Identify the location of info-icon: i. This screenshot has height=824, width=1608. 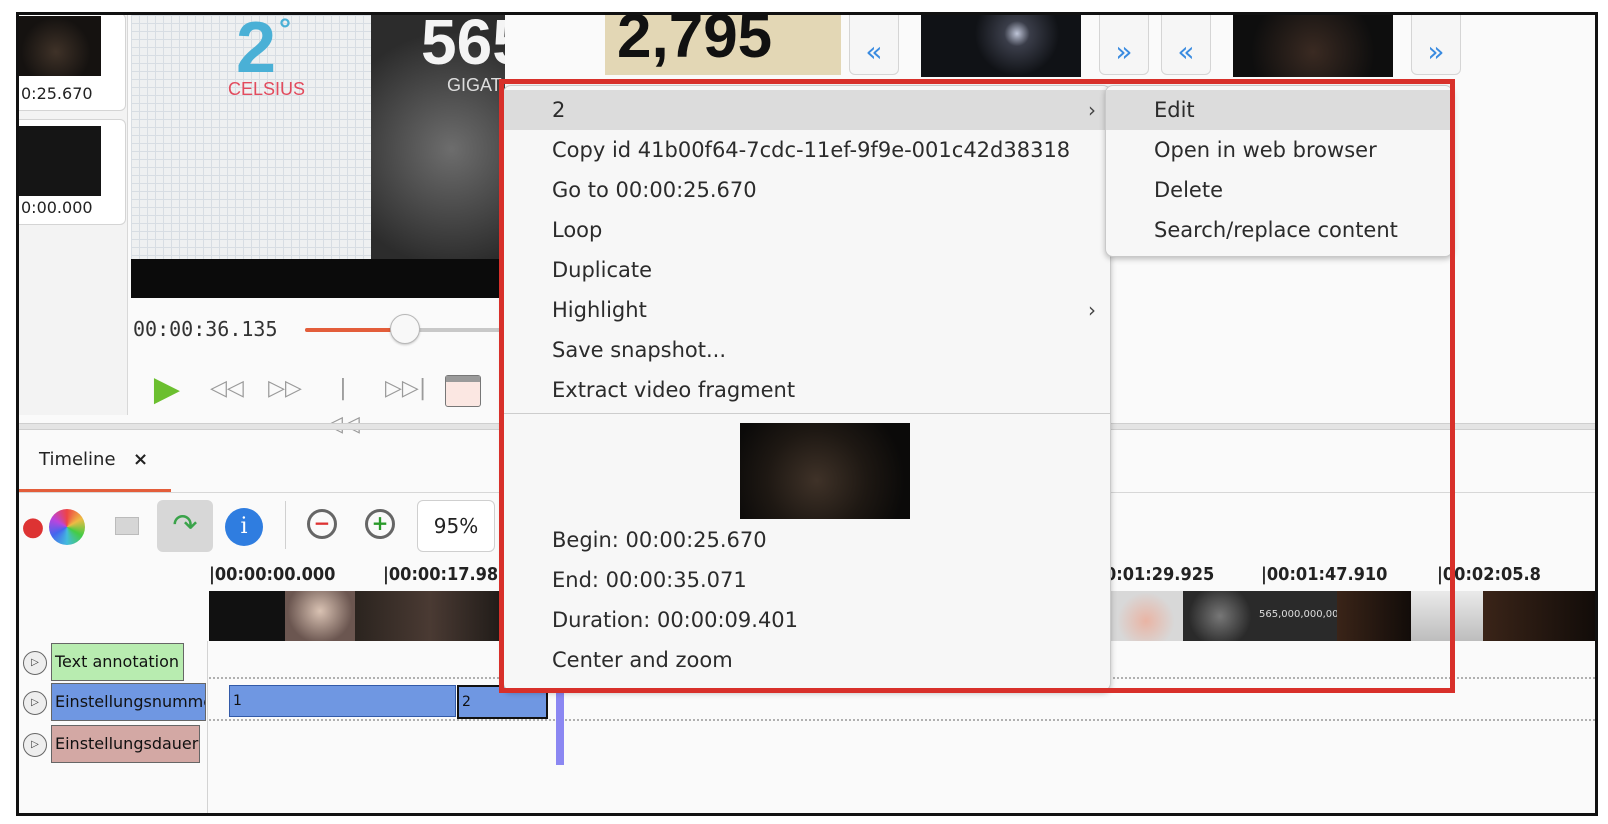
(244, 526).